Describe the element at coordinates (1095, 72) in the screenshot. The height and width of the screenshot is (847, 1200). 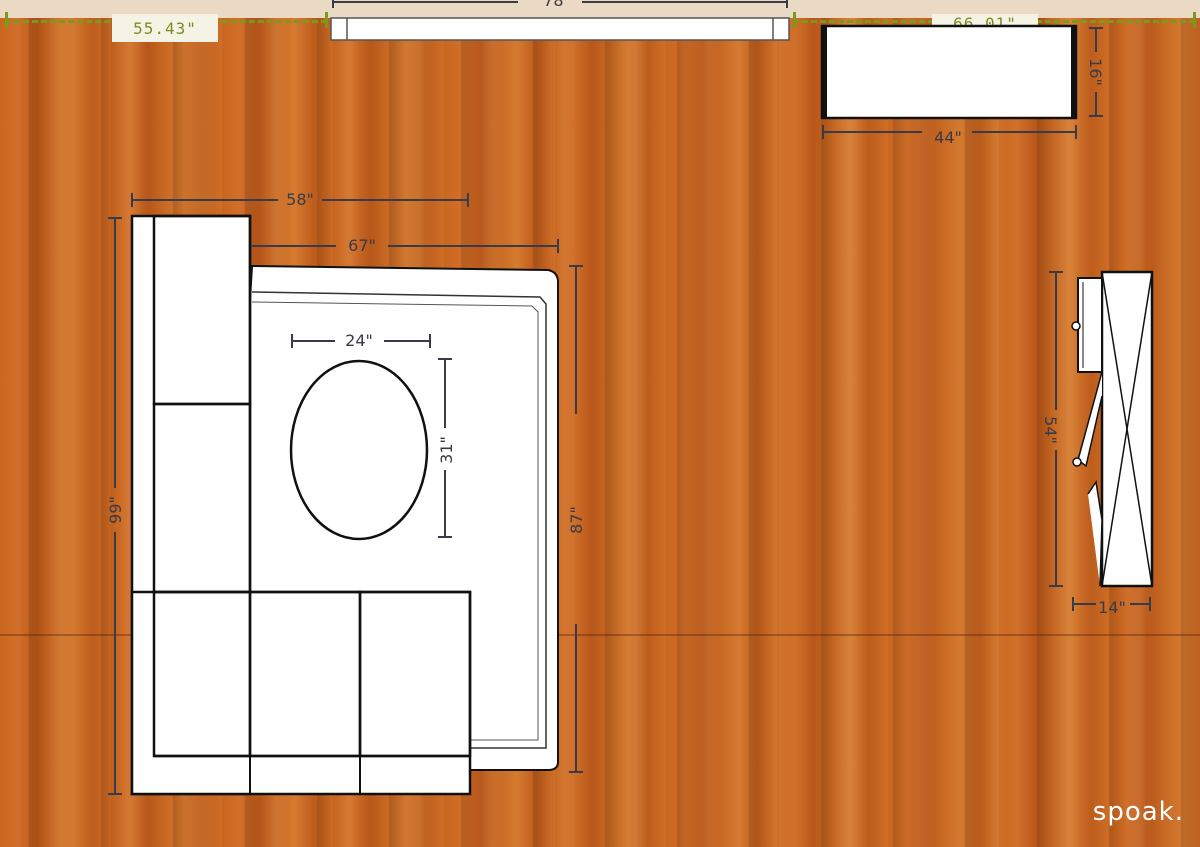
I see `bench-depth-label: 16"` at that location.